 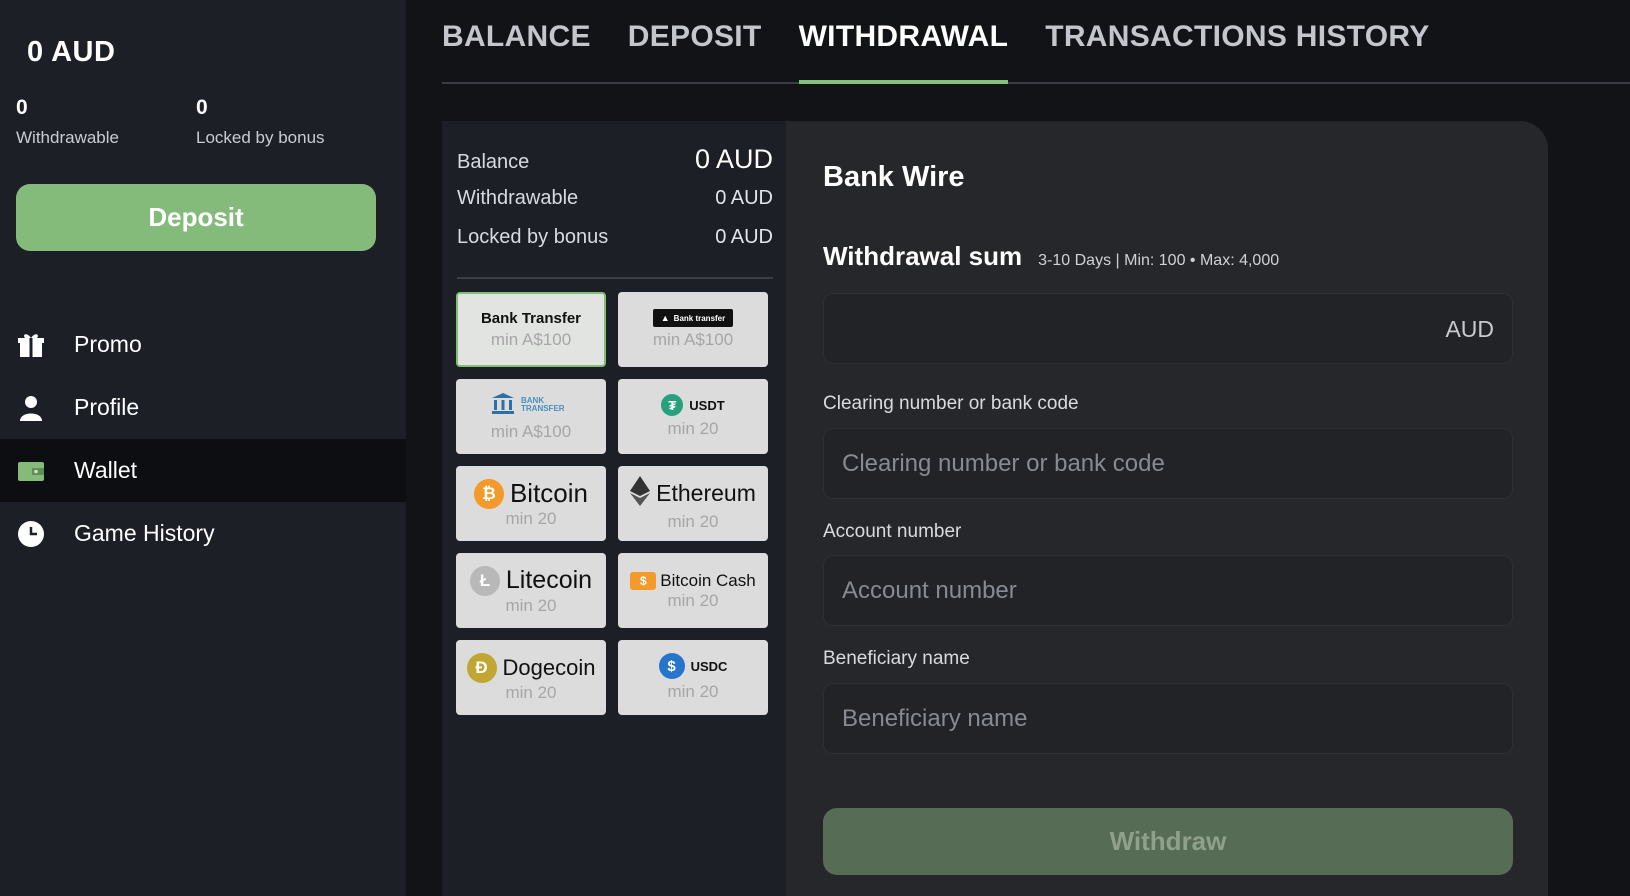 I want to click on method-usdt: ₮ USDT min 20, so click(x=693, y=416).